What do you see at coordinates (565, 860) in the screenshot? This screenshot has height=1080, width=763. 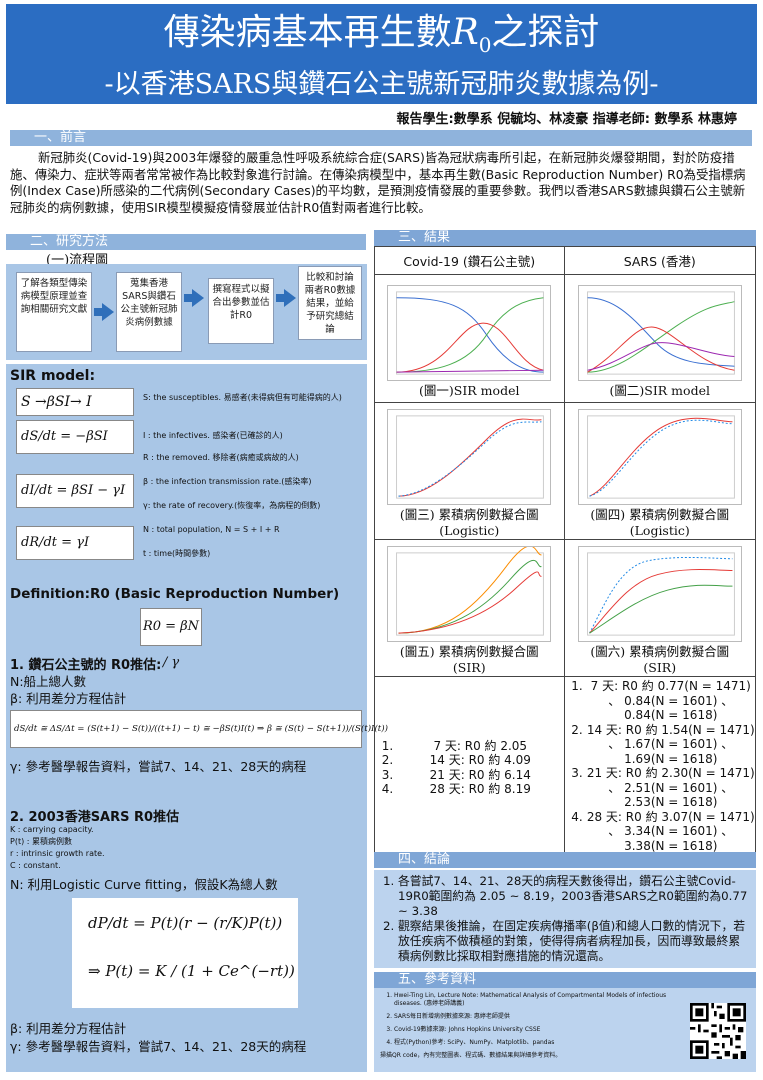 I see `section-bar-conclusion: 四、結論` at bounding box center [565, 860].